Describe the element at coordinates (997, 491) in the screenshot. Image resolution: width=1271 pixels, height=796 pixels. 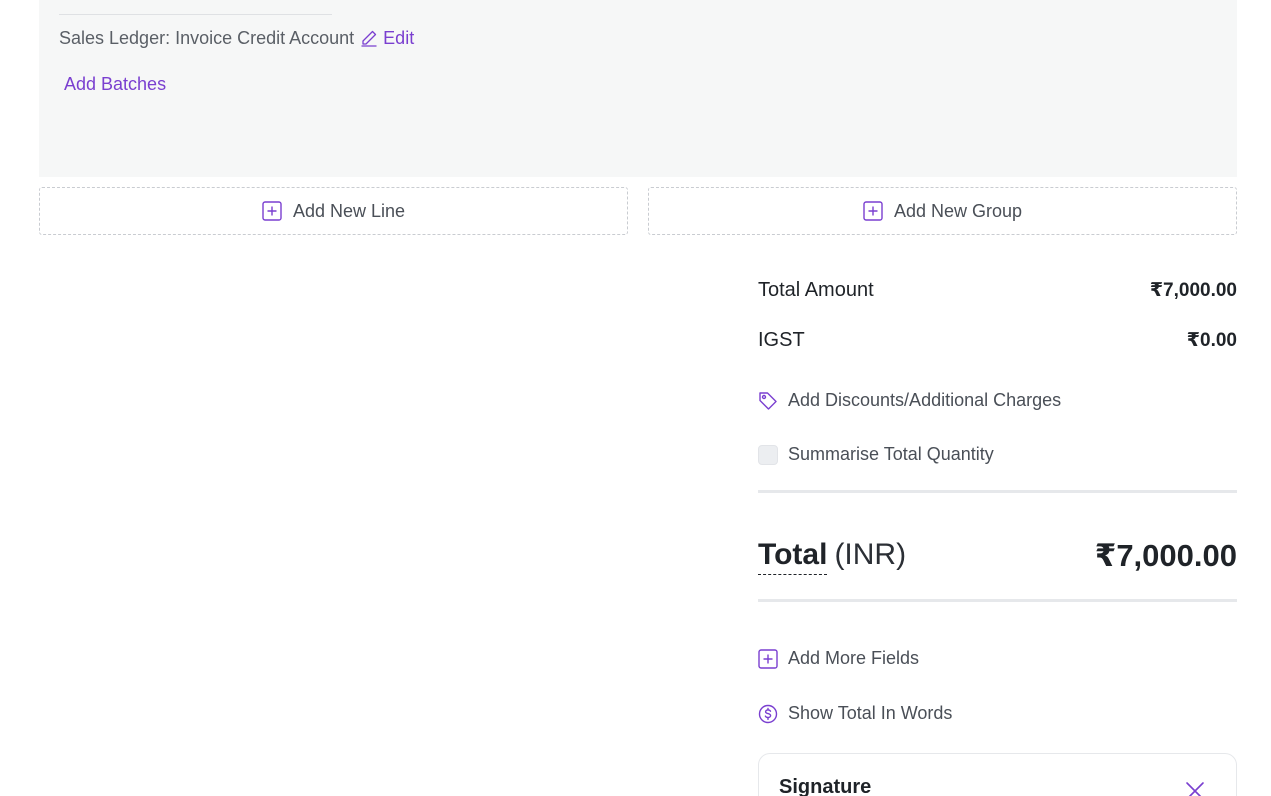
I see `summary-divider-top` at that location.